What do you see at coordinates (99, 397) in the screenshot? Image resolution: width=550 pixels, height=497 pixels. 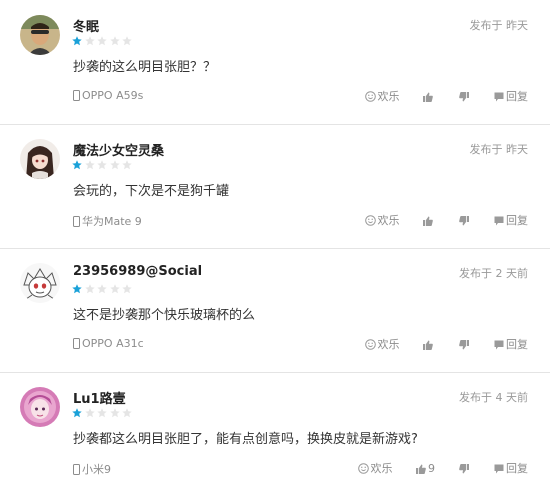 I see `username: Lu1路壹` at bounding box center [99, 397].